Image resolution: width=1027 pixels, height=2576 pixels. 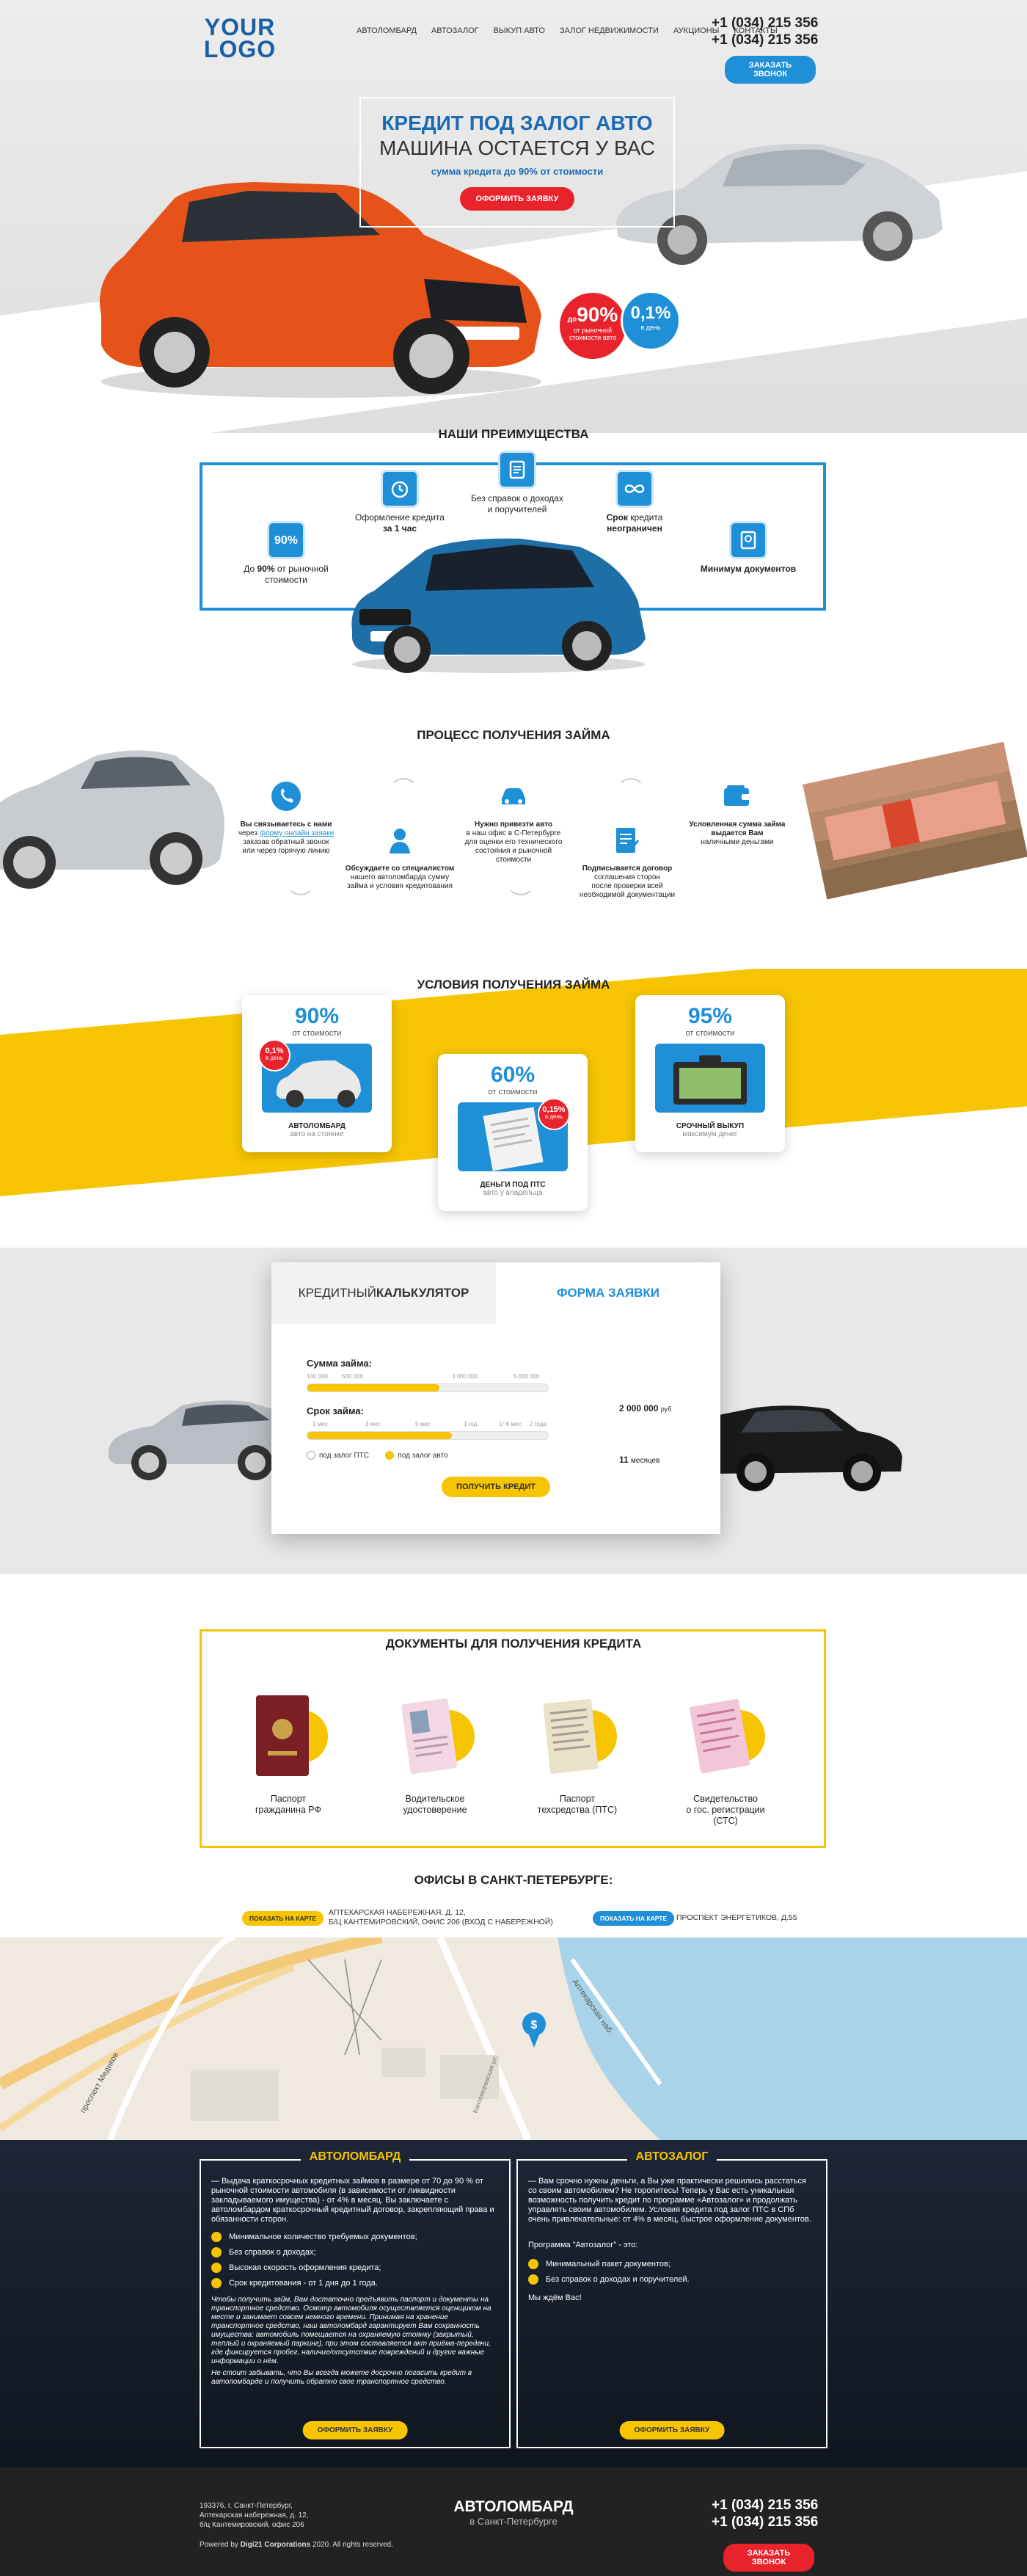 I want to click on copy-company: Digi21 Corporations, so click(x=276, y=2545).